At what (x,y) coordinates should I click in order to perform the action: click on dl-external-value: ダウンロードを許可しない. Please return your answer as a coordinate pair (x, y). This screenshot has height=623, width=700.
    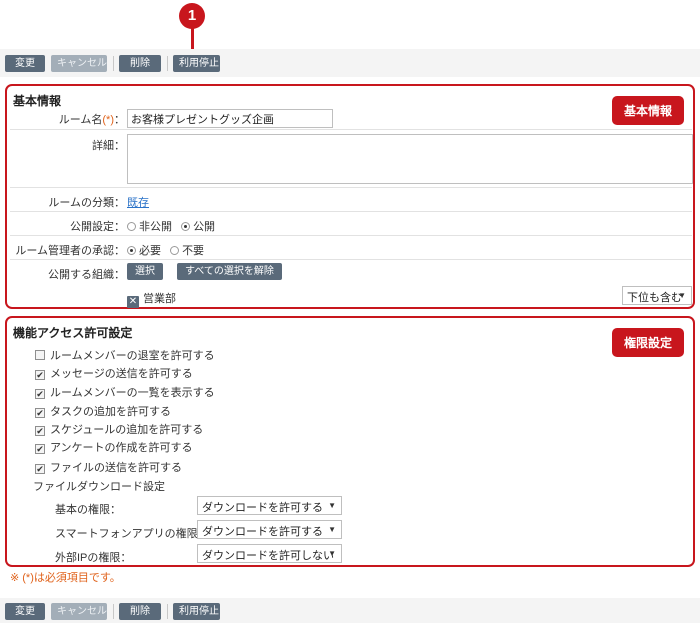
    Looking at the image, I should click on (268, 556).